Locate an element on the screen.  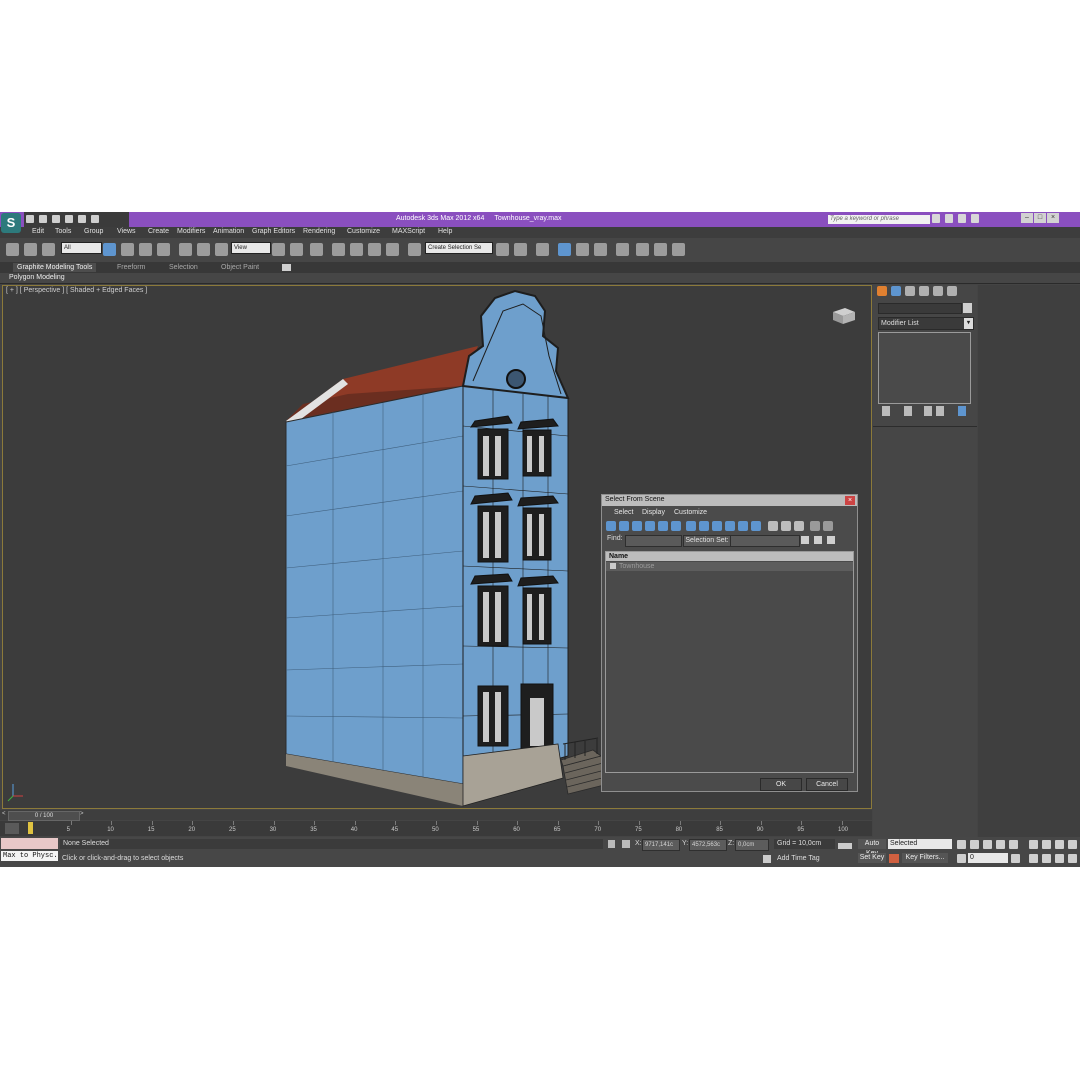
render-setup-icon is located at coordinates (642, 249).